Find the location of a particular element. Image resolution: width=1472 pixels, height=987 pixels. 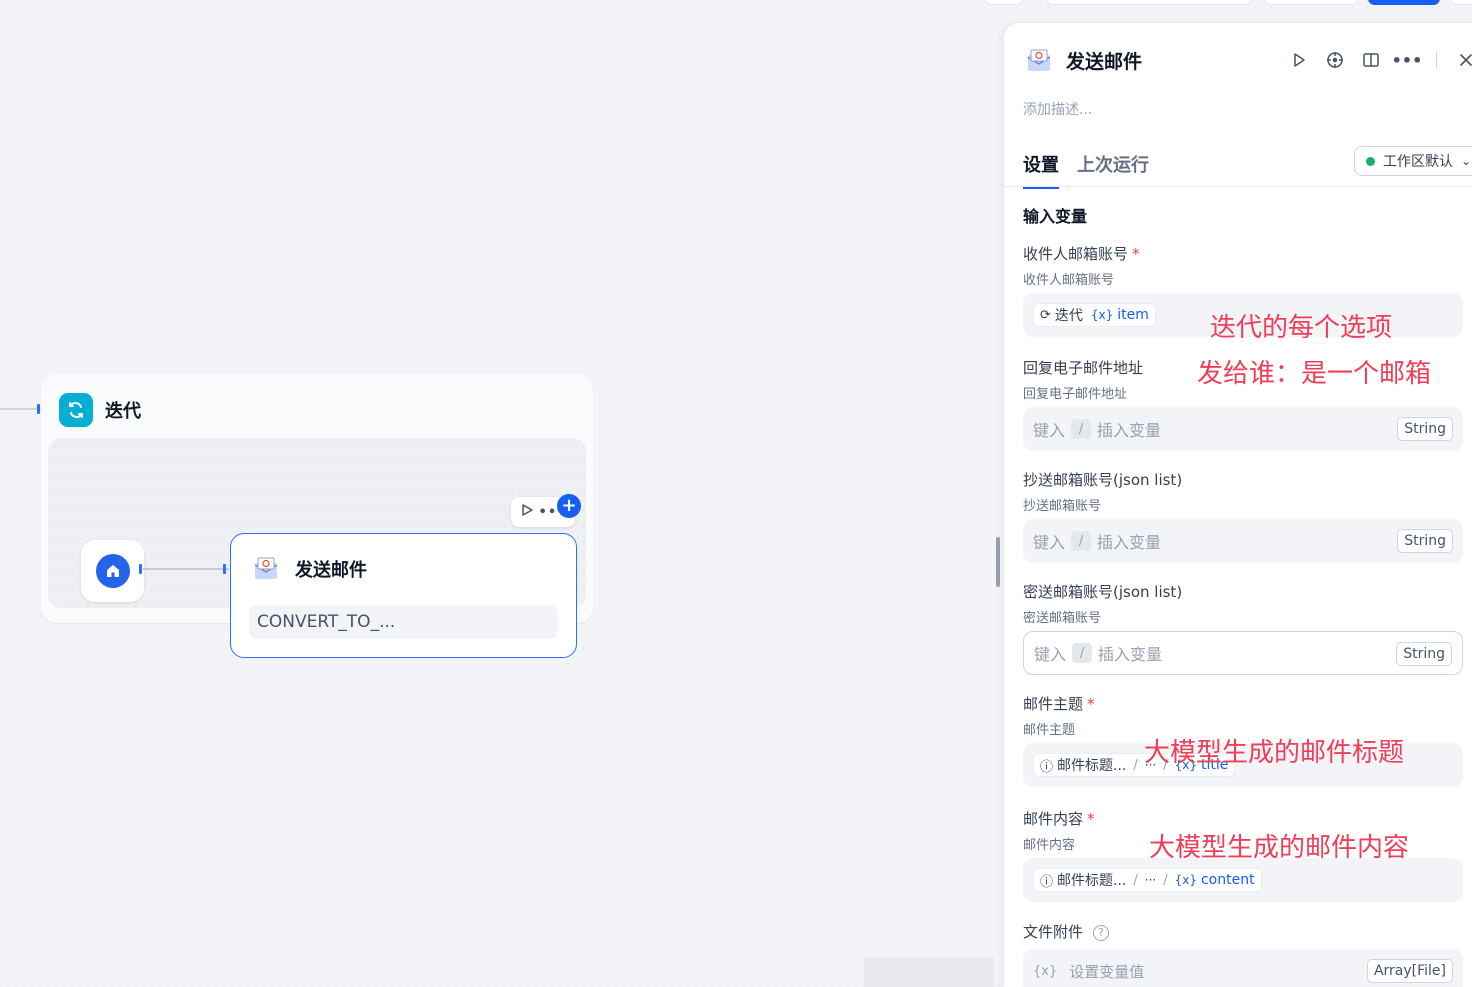

variable-chip: ⟳ 迭代 {x} item is located at coordinates (1094, 315).